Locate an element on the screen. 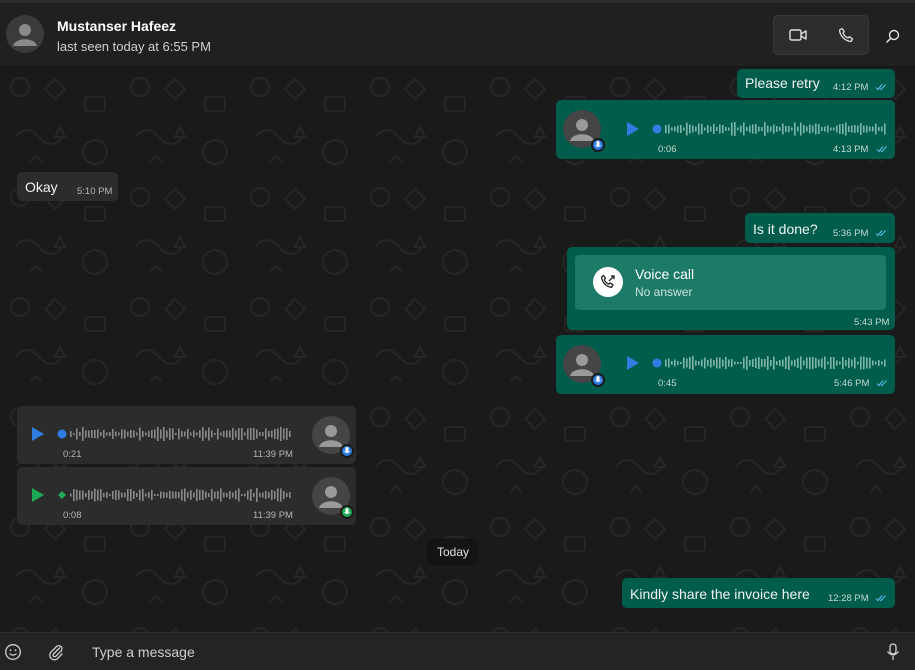 The width and height of the screenshot is (915, 670). contact-name: Mustanser Hafeez is located at coordinates (116, 26).